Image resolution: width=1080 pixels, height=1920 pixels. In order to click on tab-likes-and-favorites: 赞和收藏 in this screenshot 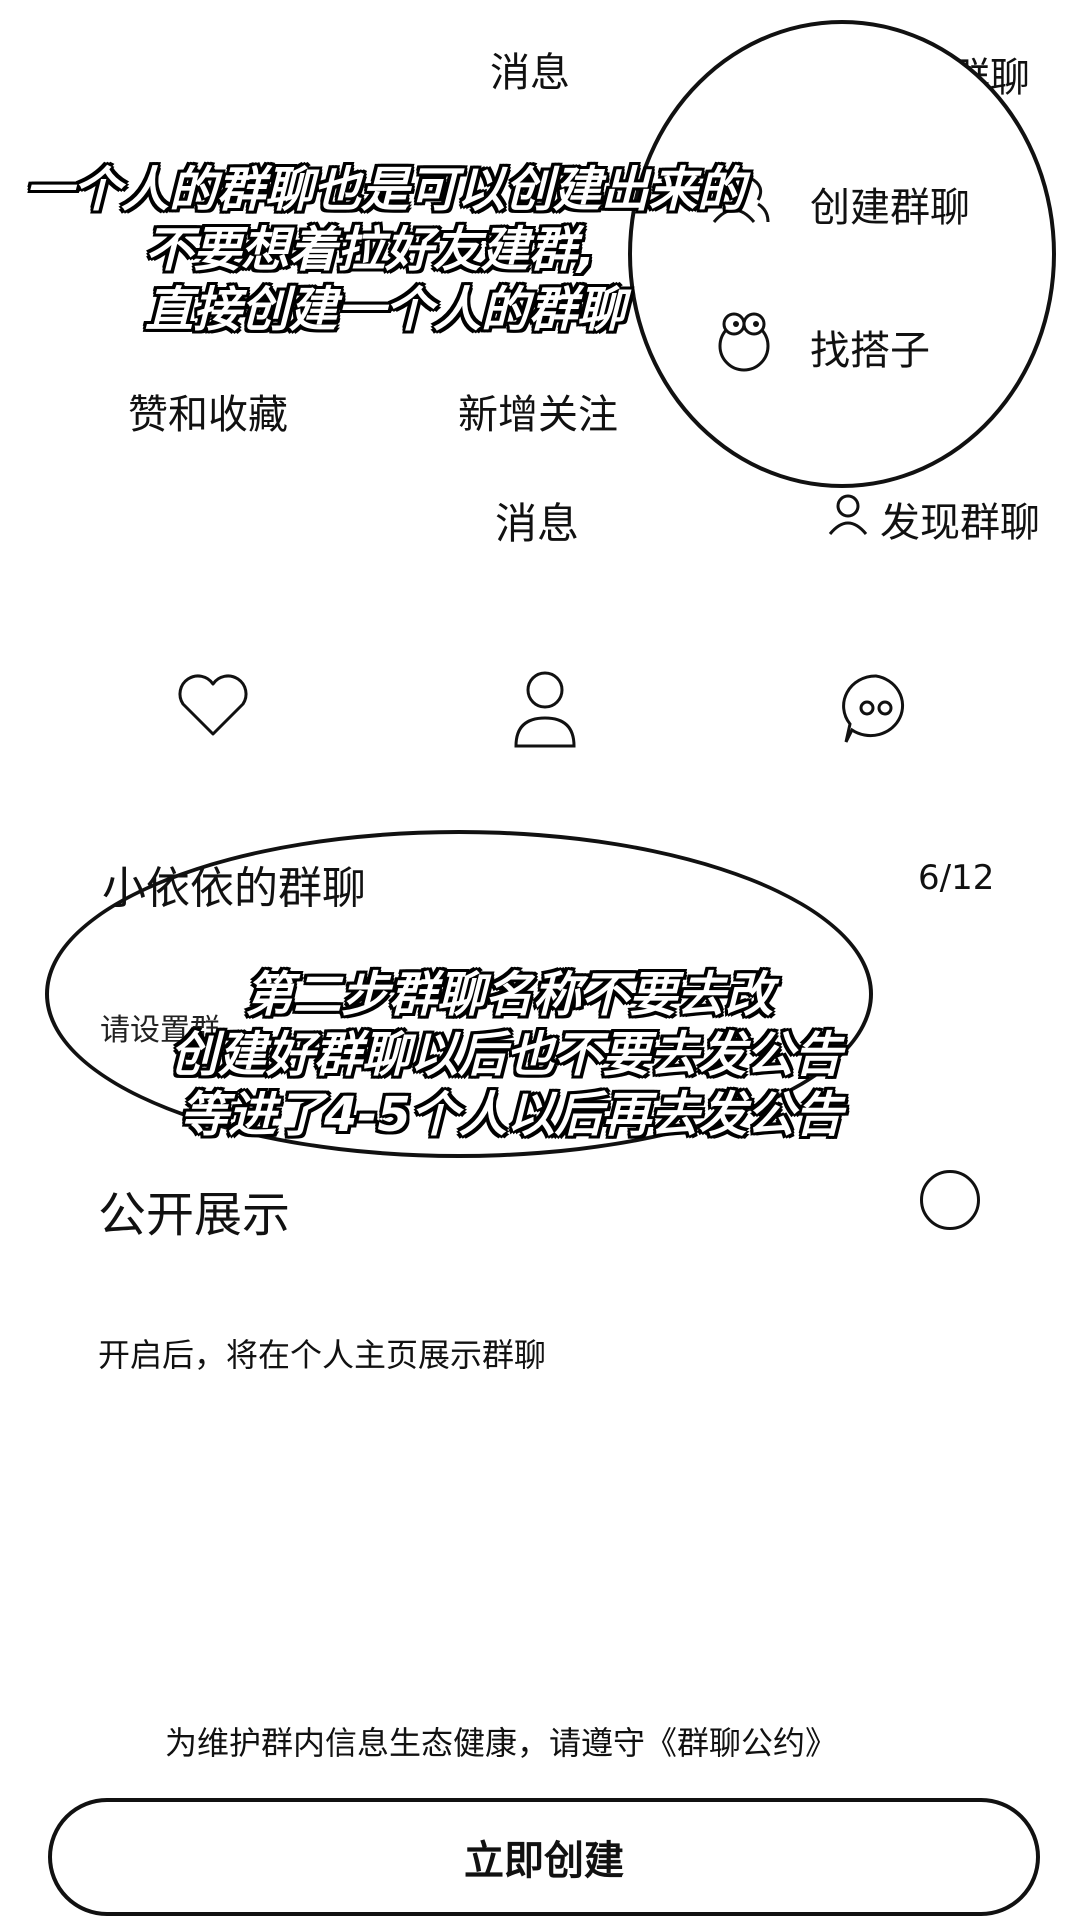, I will do `click(208, 411)`.